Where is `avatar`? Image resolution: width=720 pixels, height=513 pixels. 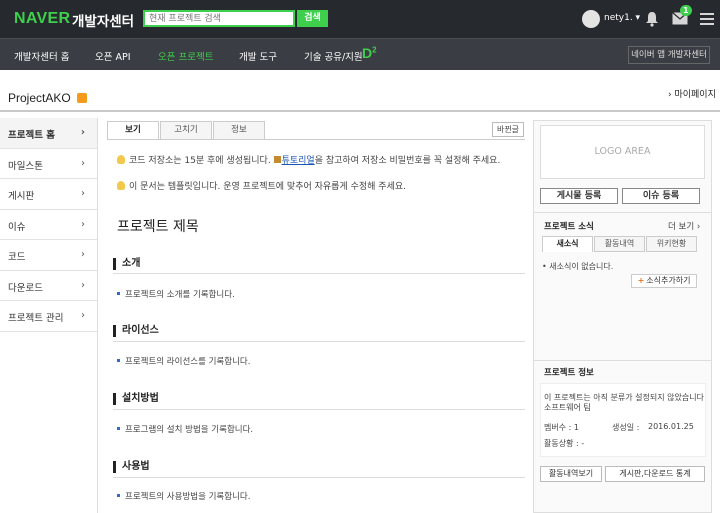
avatar is located at coordinates (591, 19).